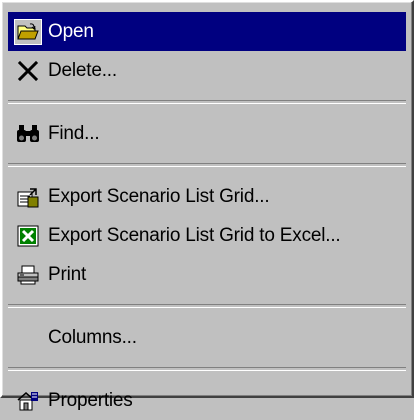 The image size is (414, 420). What do you see at coordinates (28, 31) in the screenshot?
I see `folder-open-icon` at bounding box center [28, 31].